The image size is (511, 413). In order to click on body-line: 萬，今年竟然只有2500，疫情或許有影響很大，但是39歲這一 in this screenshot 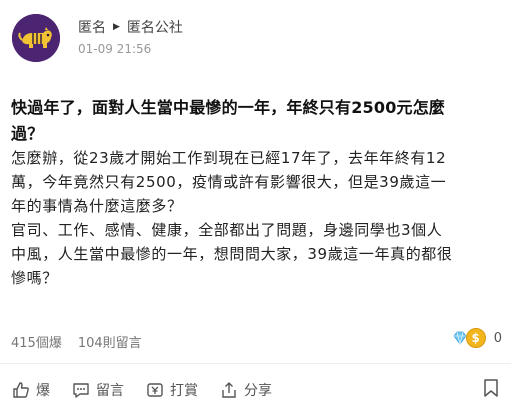, I will do `click(229, 182)`.